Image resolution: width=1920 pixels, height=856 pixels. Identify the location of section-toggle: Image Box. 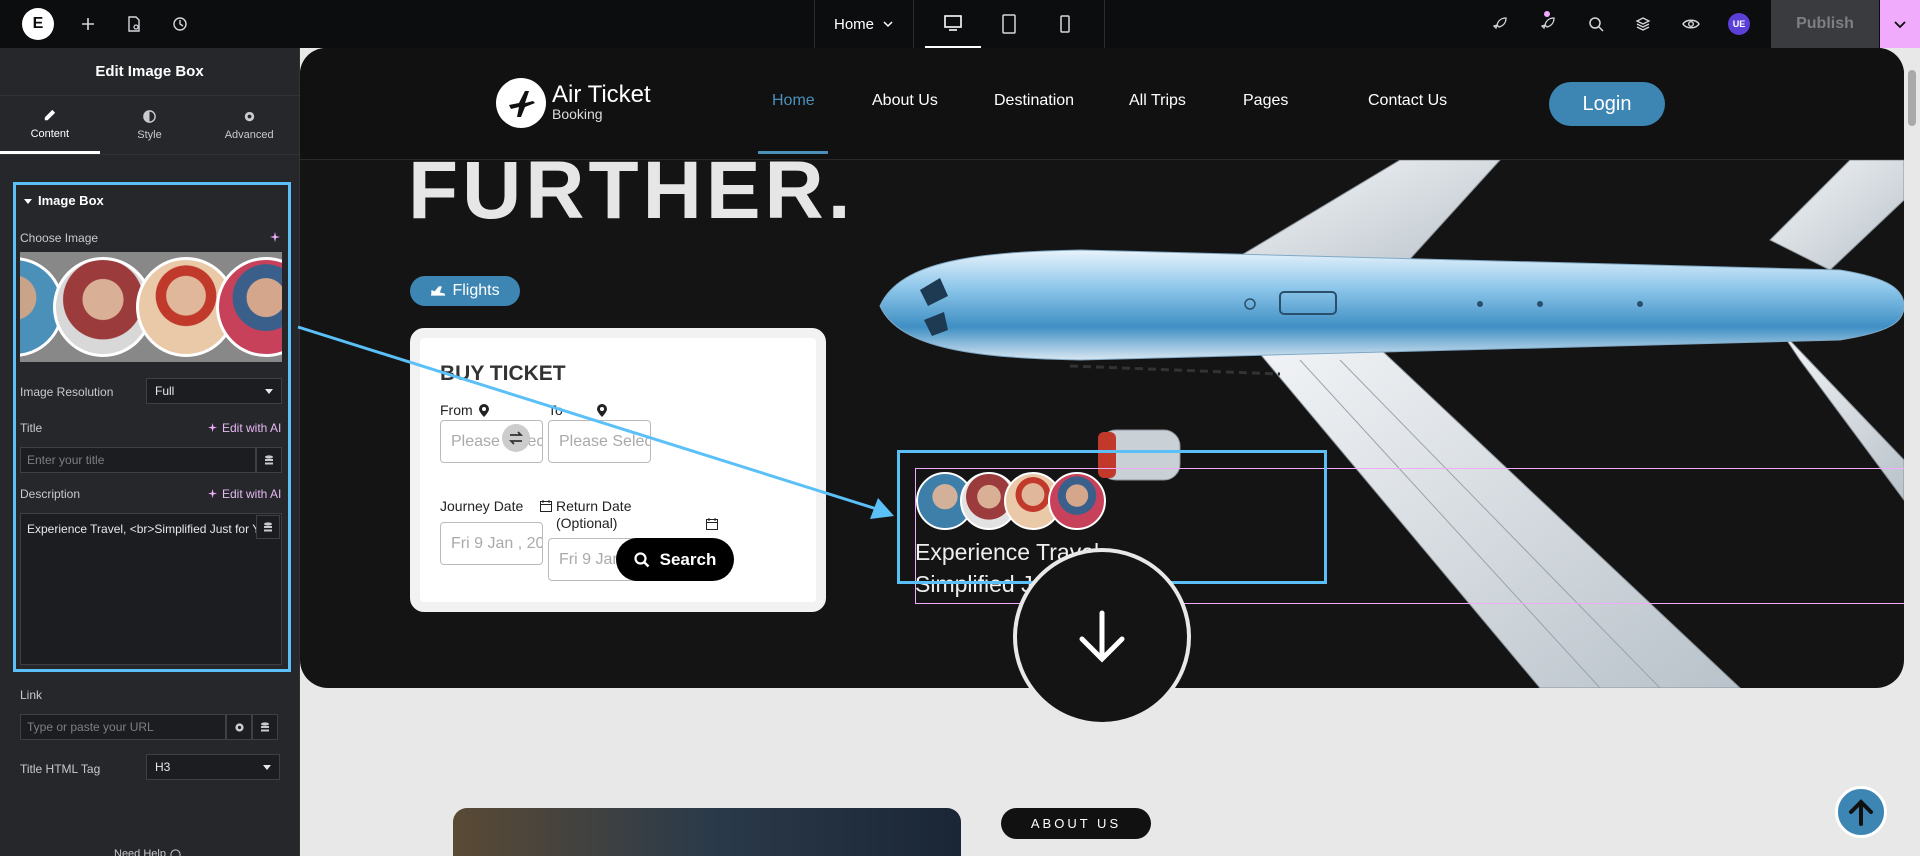
(64, 200).